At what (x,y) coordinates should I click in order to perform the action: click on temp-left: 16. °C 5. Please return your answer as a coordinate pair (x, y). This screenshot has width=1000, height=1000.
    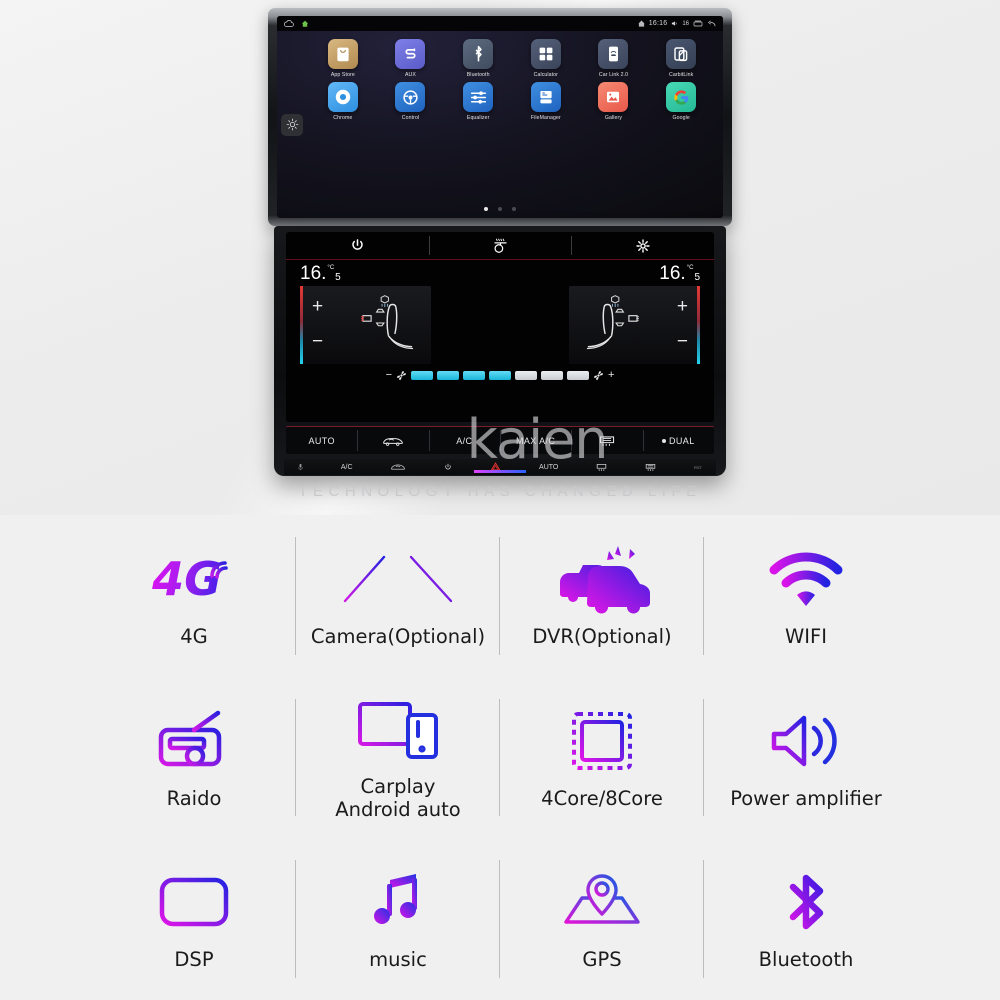
    Looking at the image, I should click on (320, 273).